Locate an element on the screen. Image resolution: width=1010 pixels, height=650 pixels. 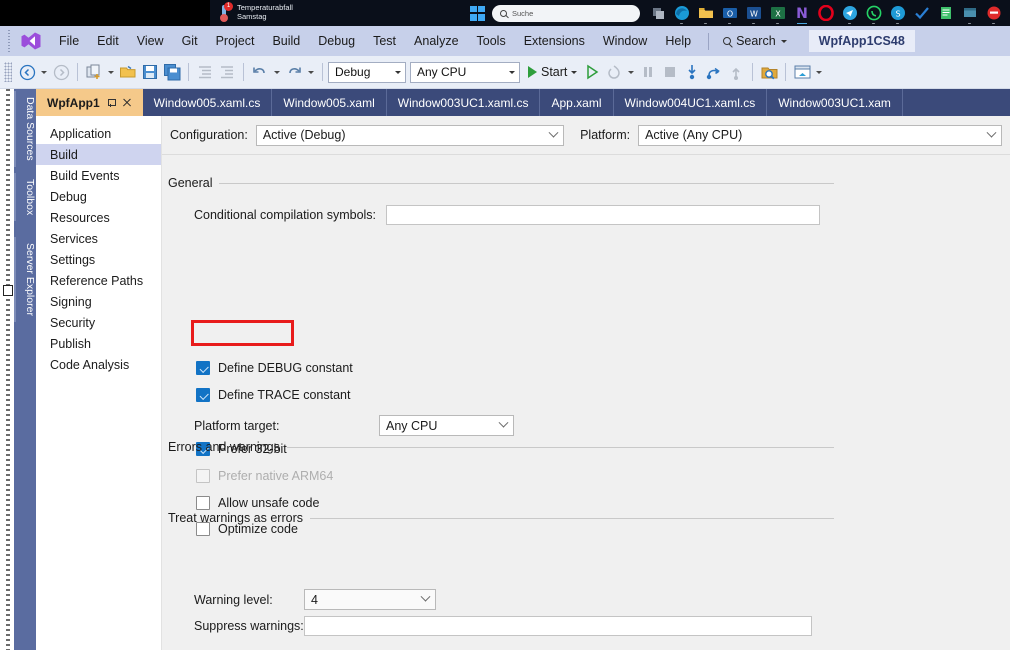
vs-search-button: Search is located at coordinates (755, 41).